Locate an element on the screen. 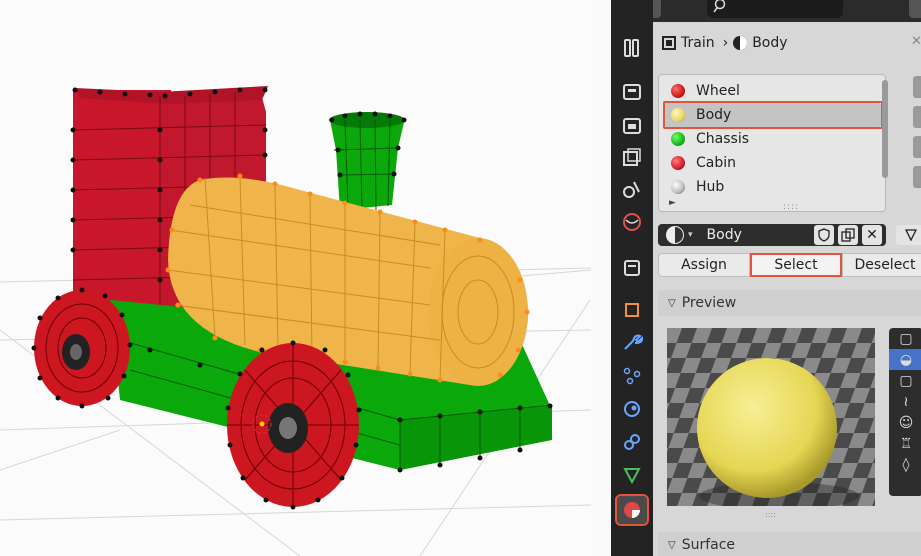 This screenshot has height=556, width=921. constraints-icon is located at coordinates (632, 442).